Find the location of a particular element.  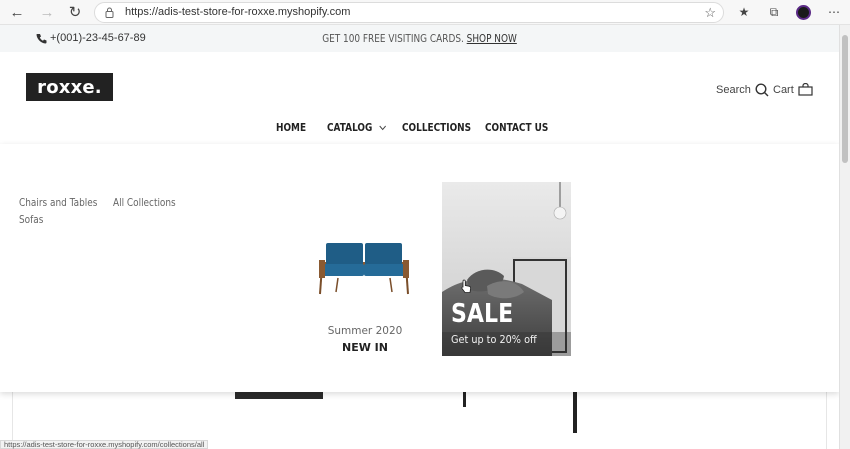

phone-icon is located at coordinates (41, 38).